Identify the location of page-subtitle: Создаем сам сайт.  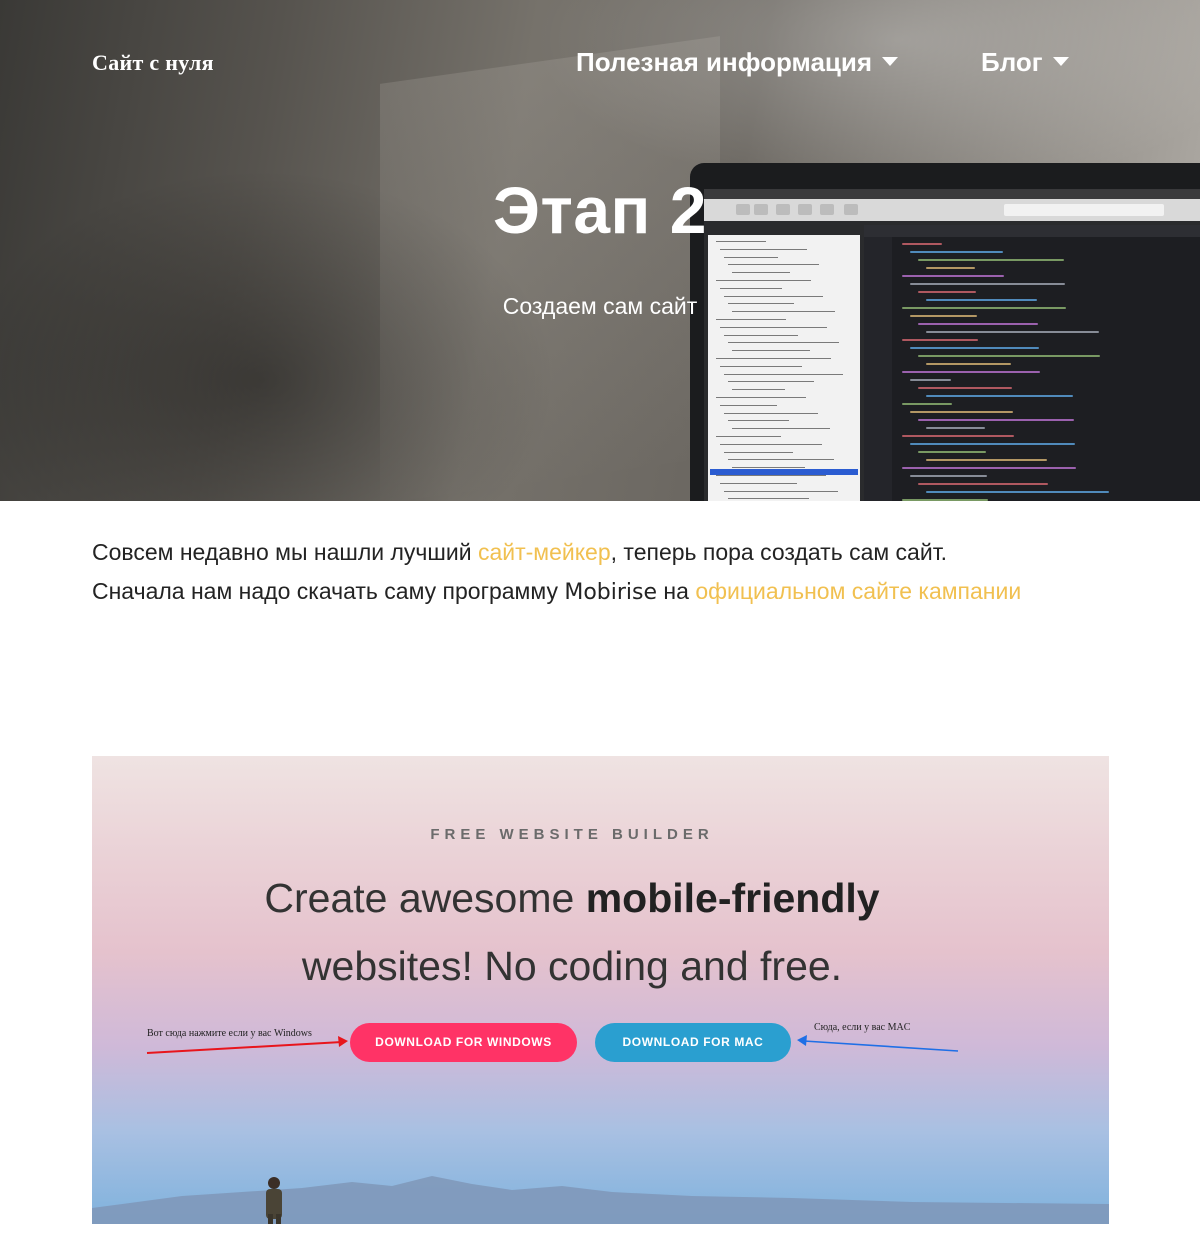
(600, 306).